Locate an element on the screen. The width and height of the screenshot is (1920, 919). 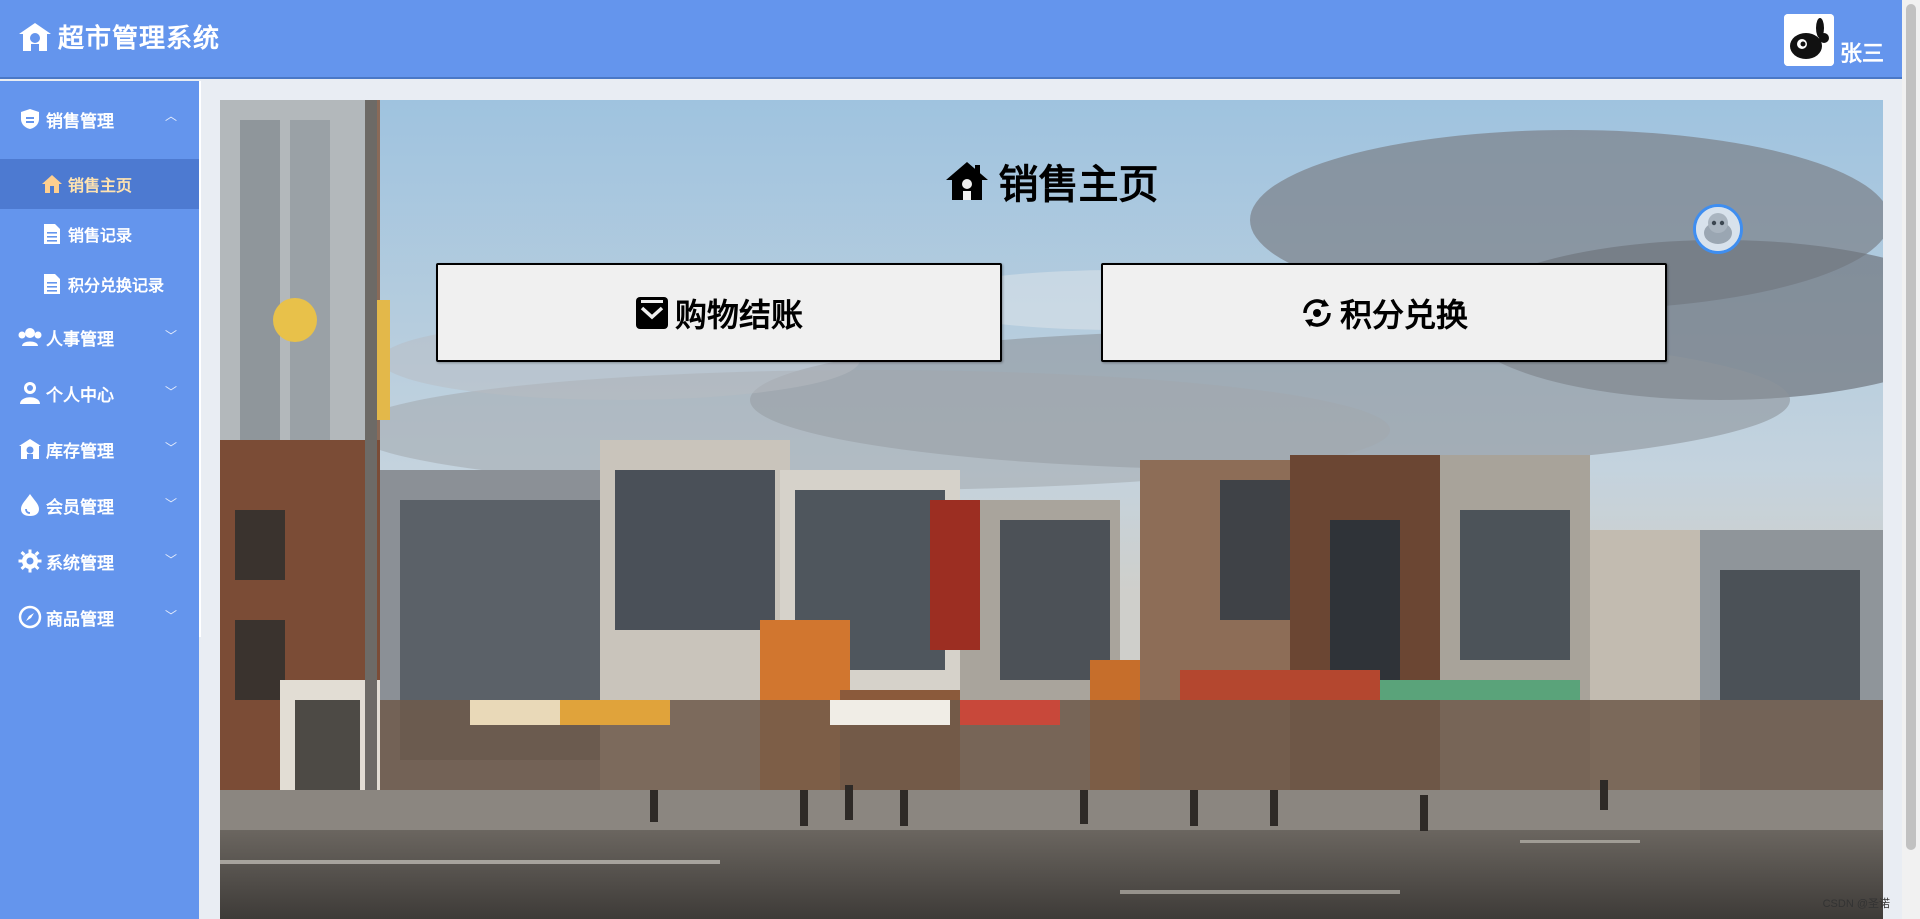
refresh-eye-icon is located at coordinates (1317, 312).